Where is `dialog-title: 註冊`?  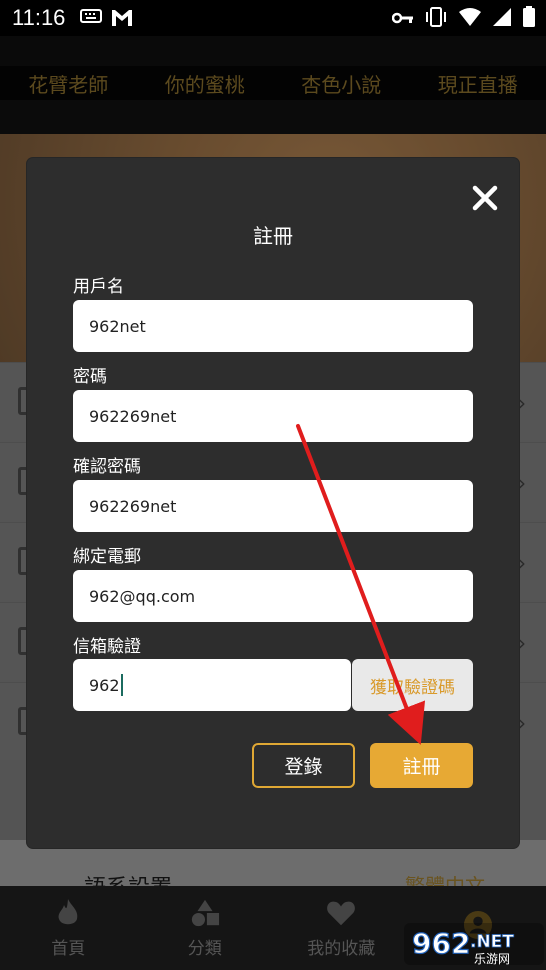
dialog-title: 註冊 is located at coordinates (273, 236).